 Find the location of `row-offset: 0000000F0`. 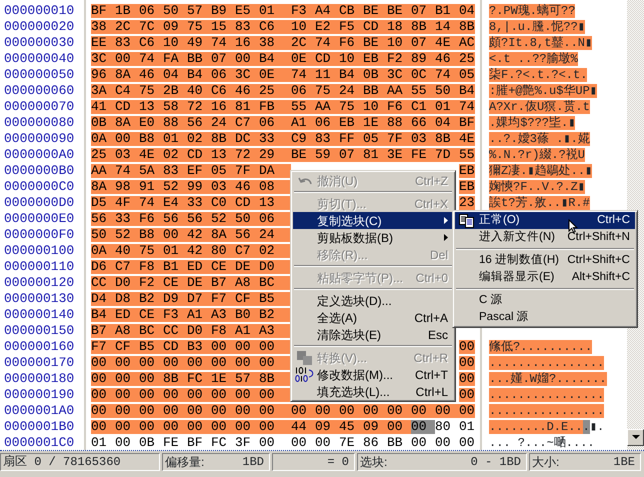

row-offset: 0000000F0 is located at coordinates (39, 235).